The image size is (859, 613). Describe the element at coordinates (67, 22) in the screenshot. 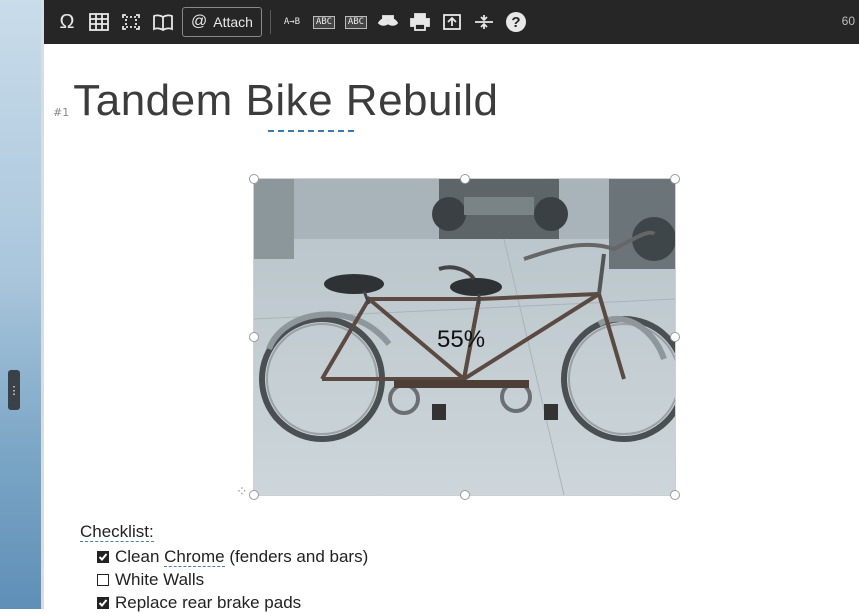

I see `omega-special-character-icon: Ω` at that location.